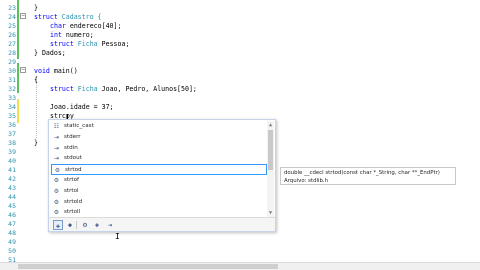 The height and width of the screenshot is (270, 480). I want to click on keyword-icon: ☷, so click(56, 126).